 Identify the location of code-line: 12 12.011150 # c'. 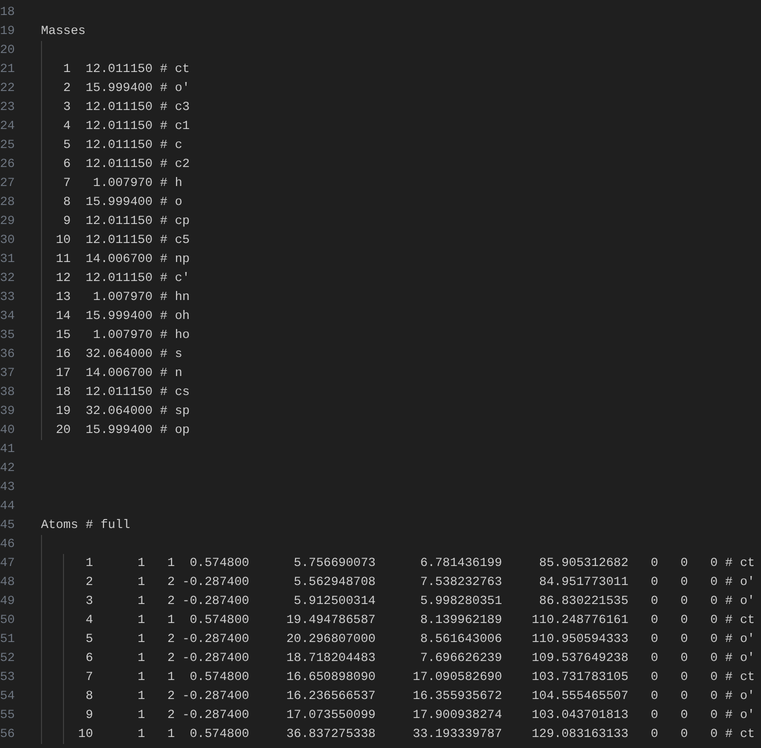
(122, 278).